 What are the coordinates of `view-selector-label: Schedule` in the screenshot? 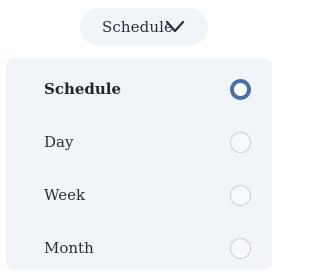 It's located at (137, 27).